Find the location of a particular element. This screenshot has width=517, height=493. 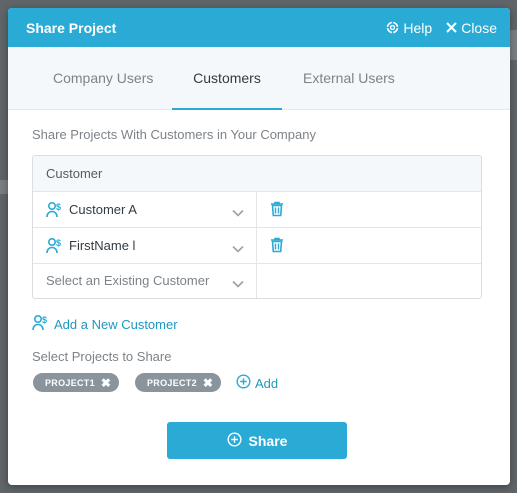

close-button: Close is located at coordinates (471, 28).